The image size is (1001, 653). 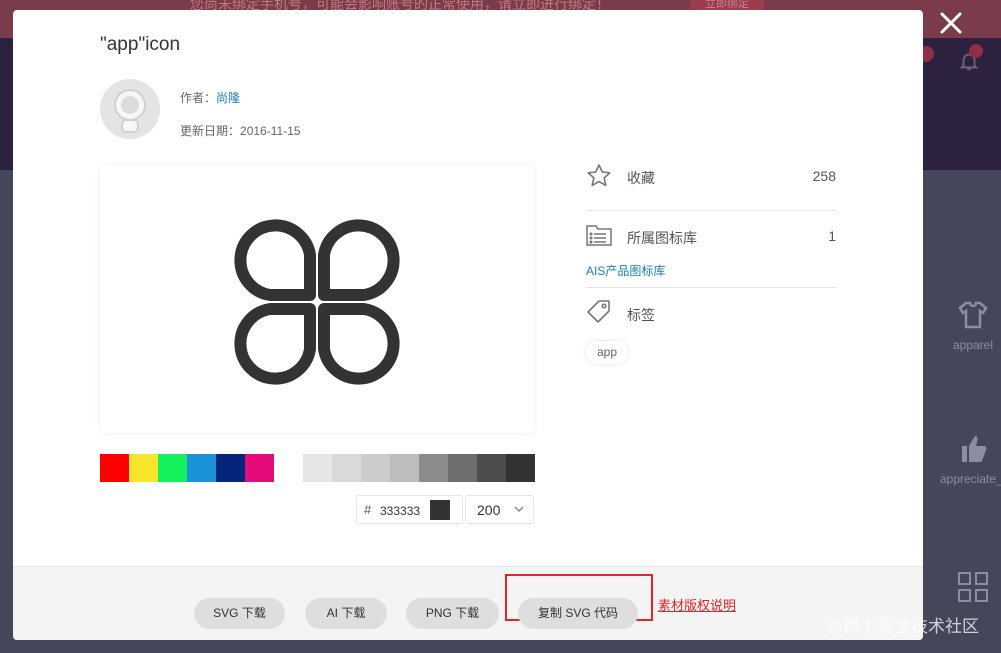 I want to click on hex-color-field: #, so click(x=409, y=509).